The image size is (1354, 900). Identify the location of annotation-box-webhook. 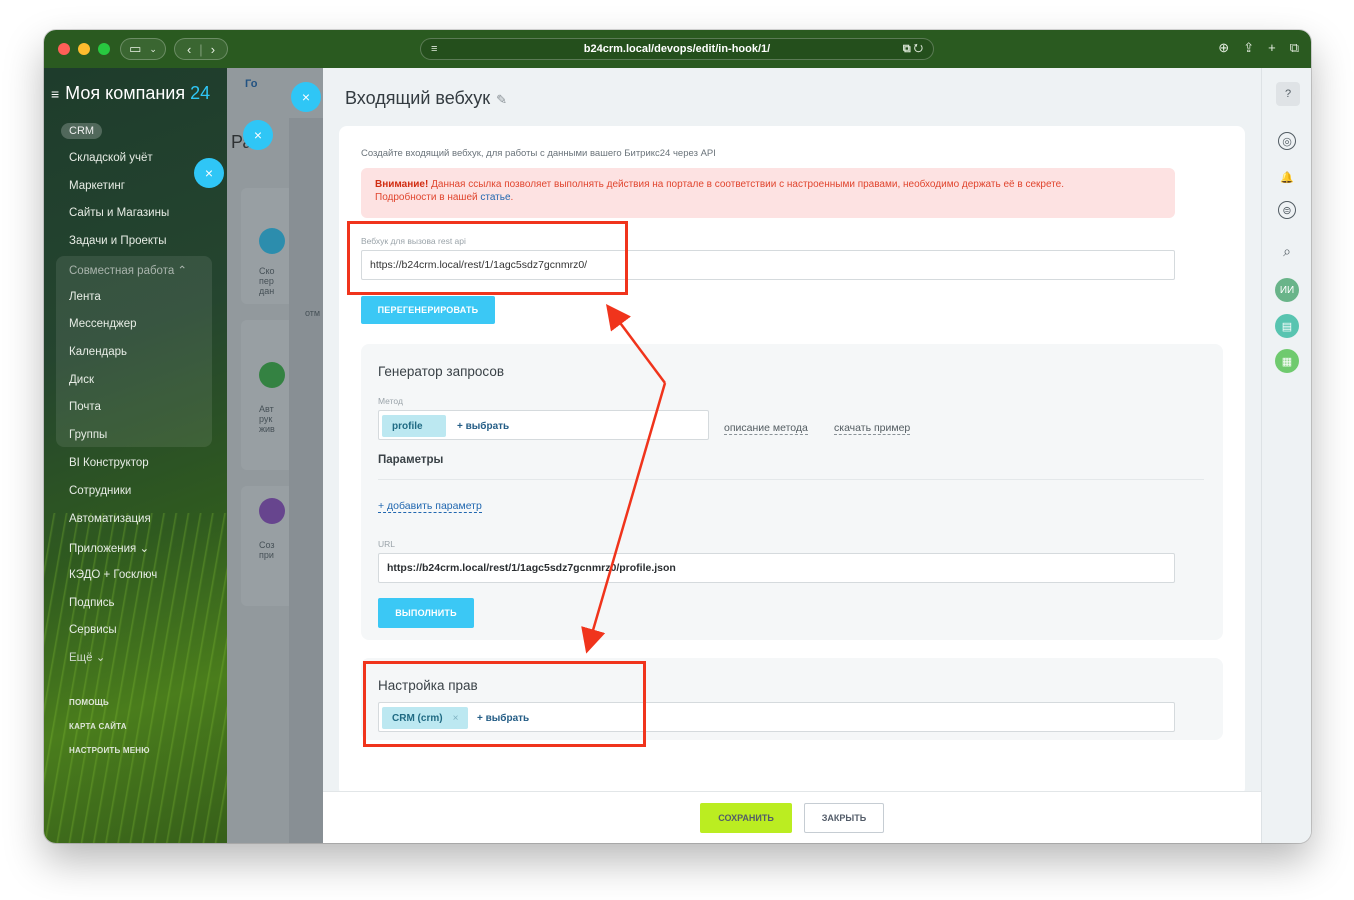
(487, 258).